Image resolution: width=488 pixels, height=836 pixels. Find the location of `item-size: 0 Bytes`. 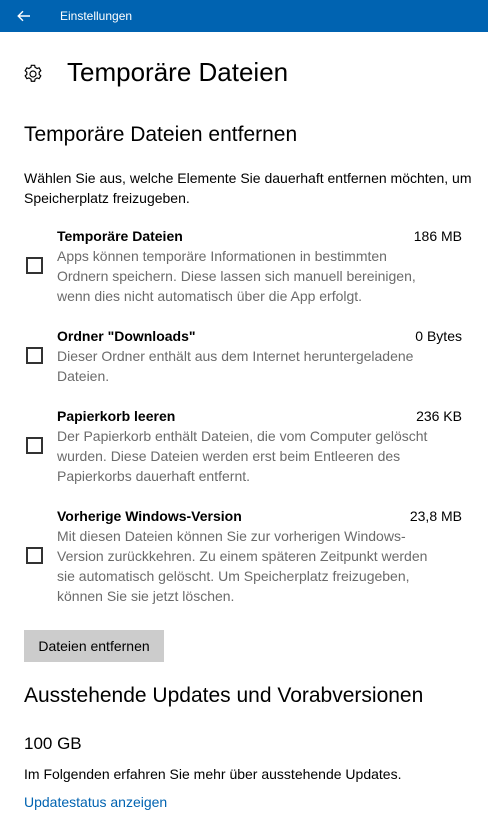

item-size: 0 Bytes is located at coordinates (438, 336).